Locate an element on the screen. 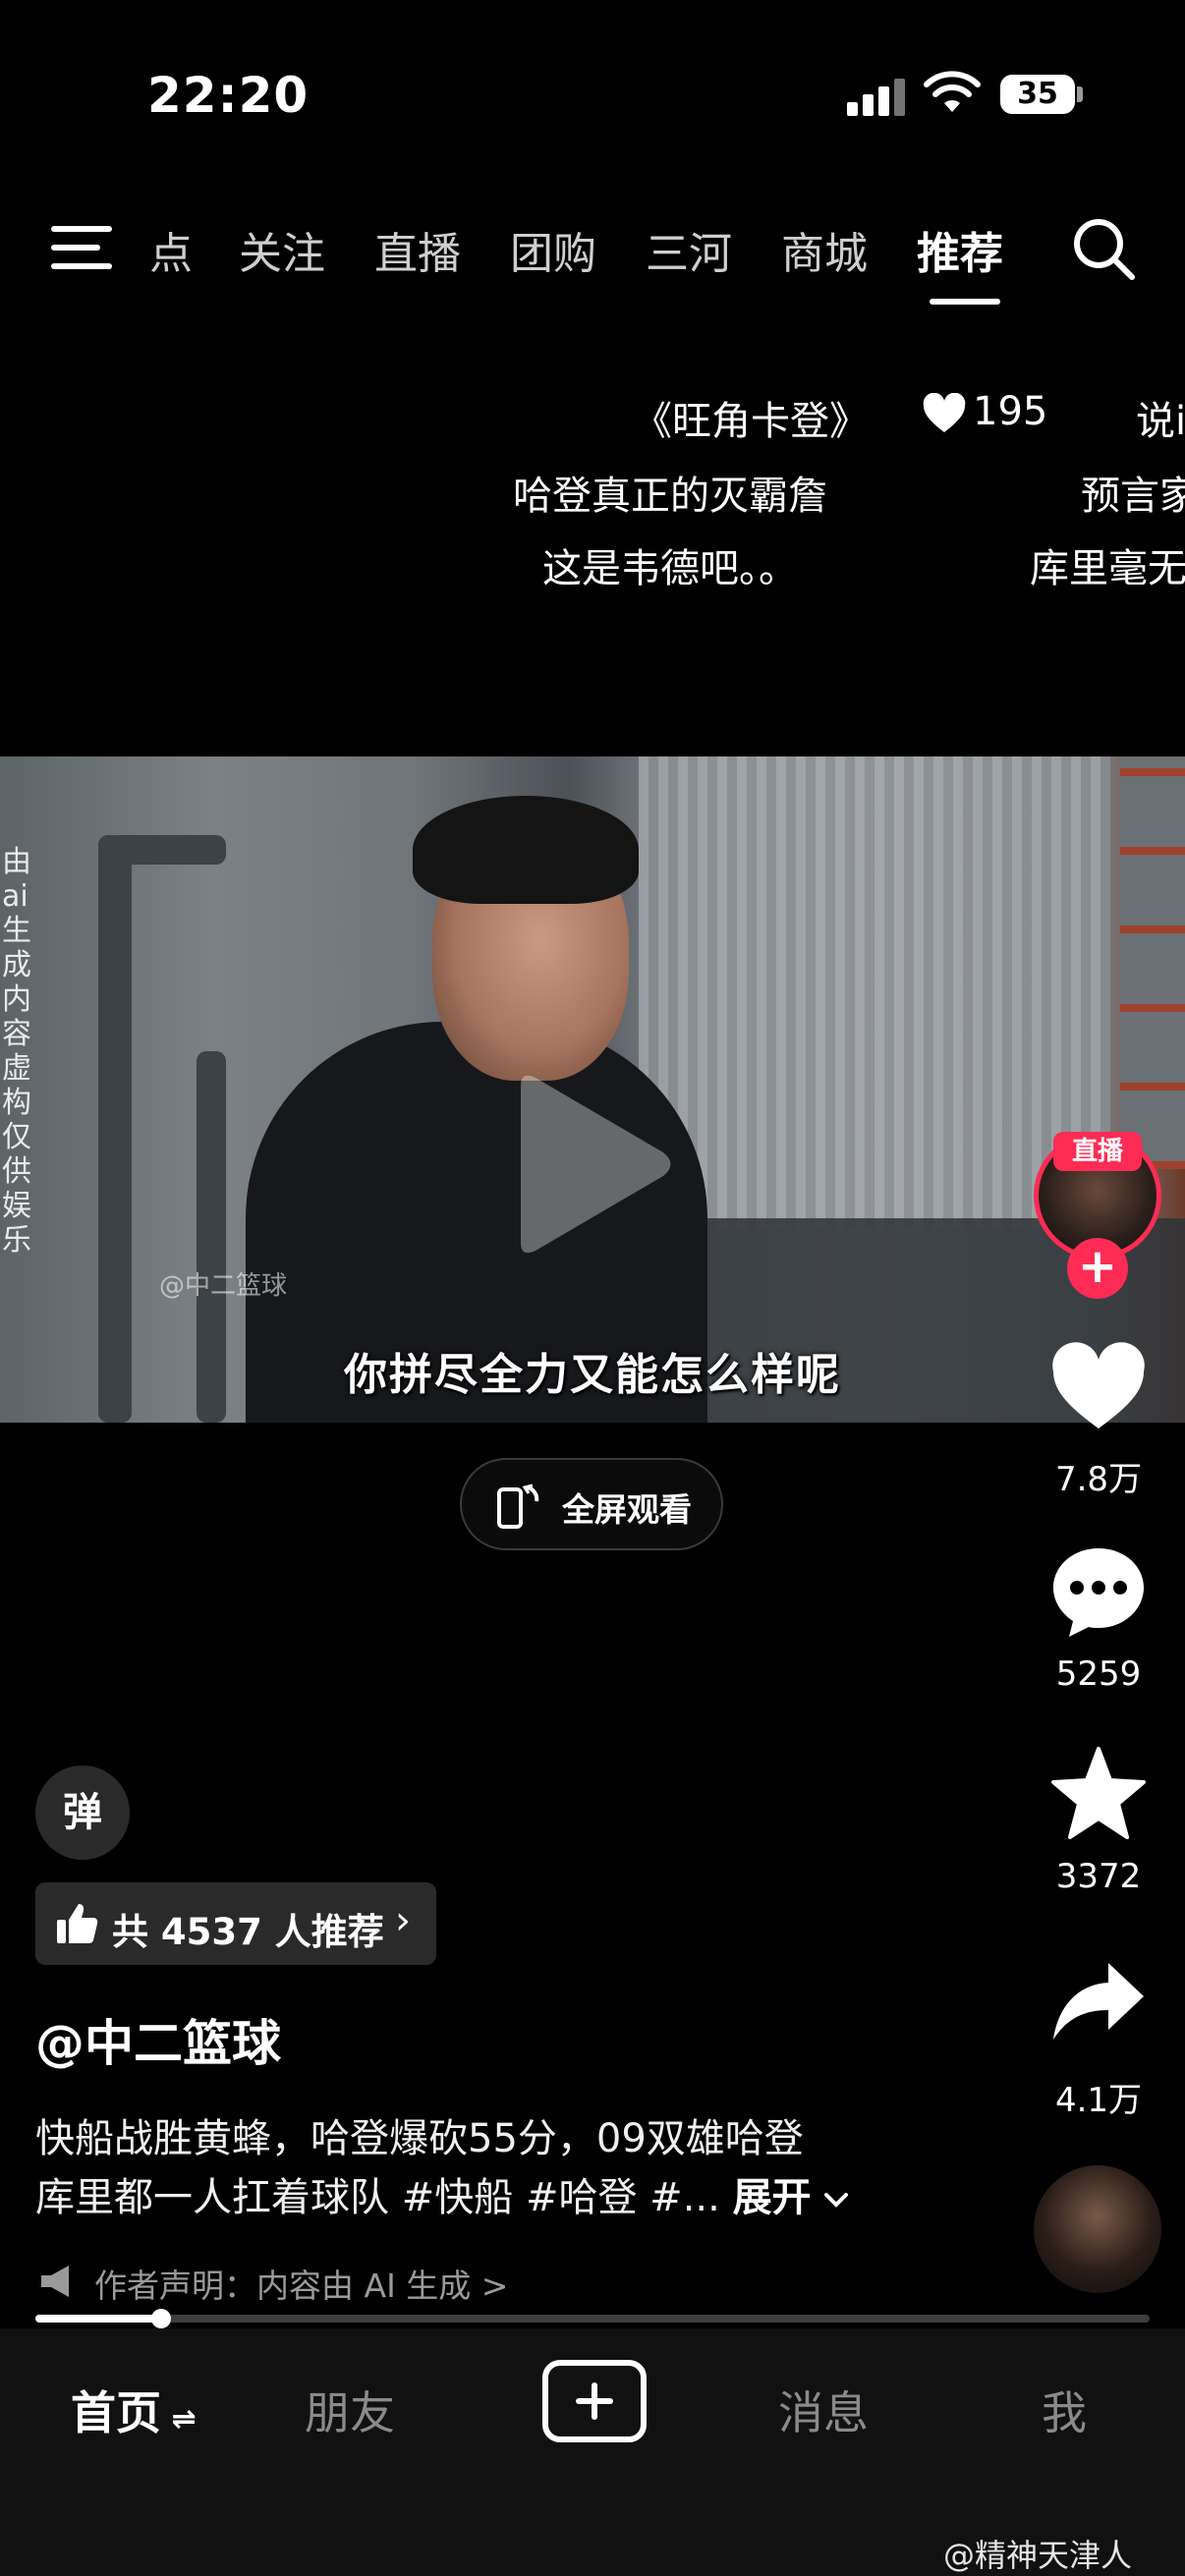  swap-icon: ⇌ is located at coordinates (179, 2419).